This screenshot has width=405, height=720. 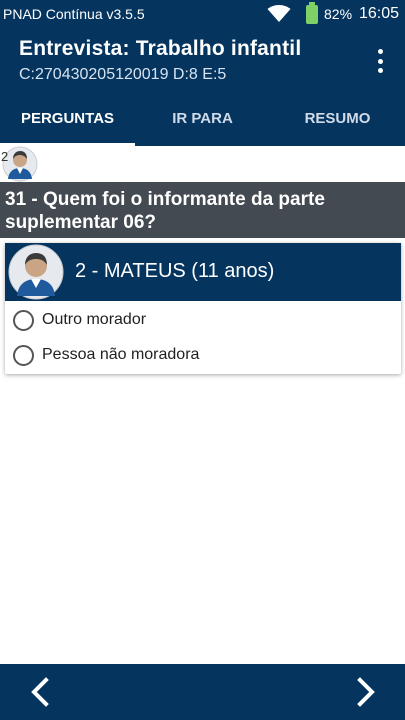 What do you see at coordinates (338, 14) in the screenshot?
I see `battery-percentage: 82%` at bounding box center [338, 14].